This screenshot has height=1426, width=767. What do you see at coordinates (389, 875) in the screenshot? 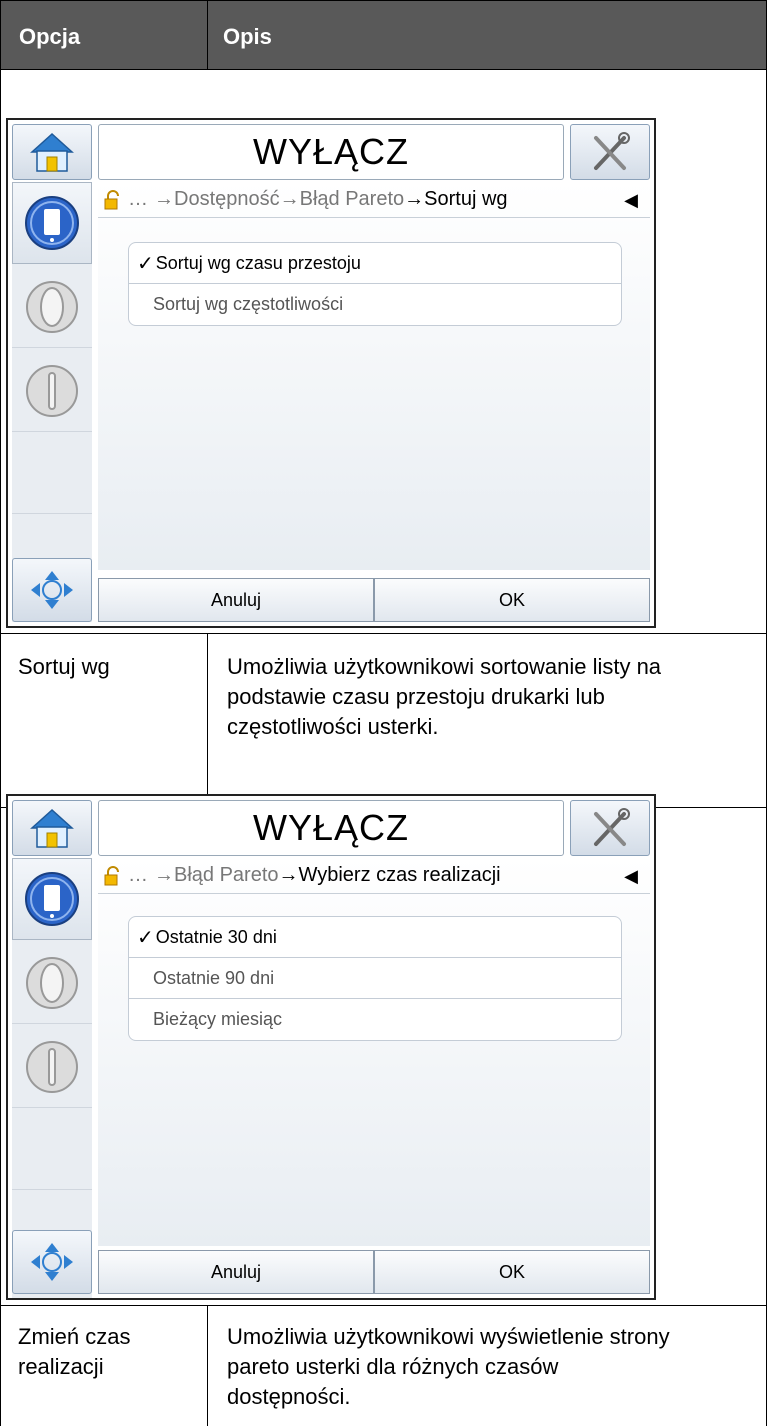
I see `breadcrumb-current: →Wybierz czas realizacji` at bounding box center [389, 875].